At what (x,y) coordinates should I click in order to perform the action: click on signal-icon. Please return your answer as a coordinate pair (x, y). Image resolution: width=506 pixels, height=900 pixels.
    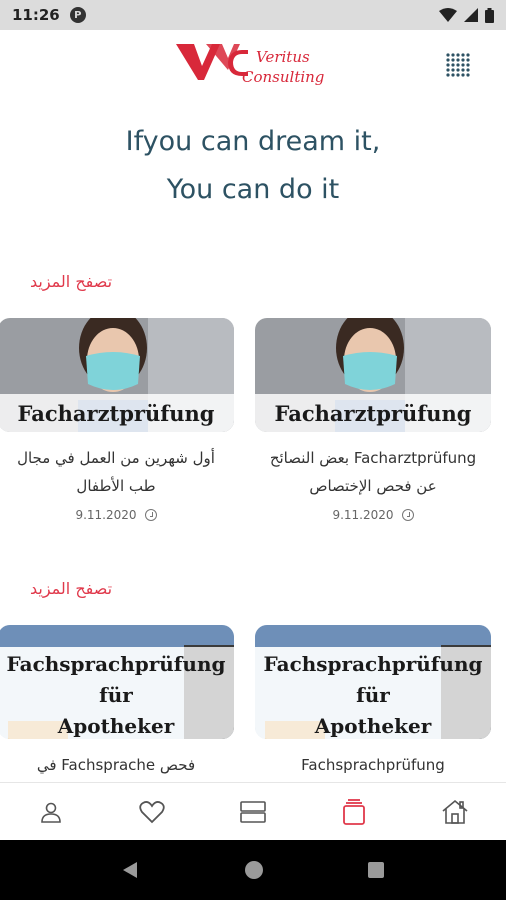
    Looking at the image, I should click on (471, 15).